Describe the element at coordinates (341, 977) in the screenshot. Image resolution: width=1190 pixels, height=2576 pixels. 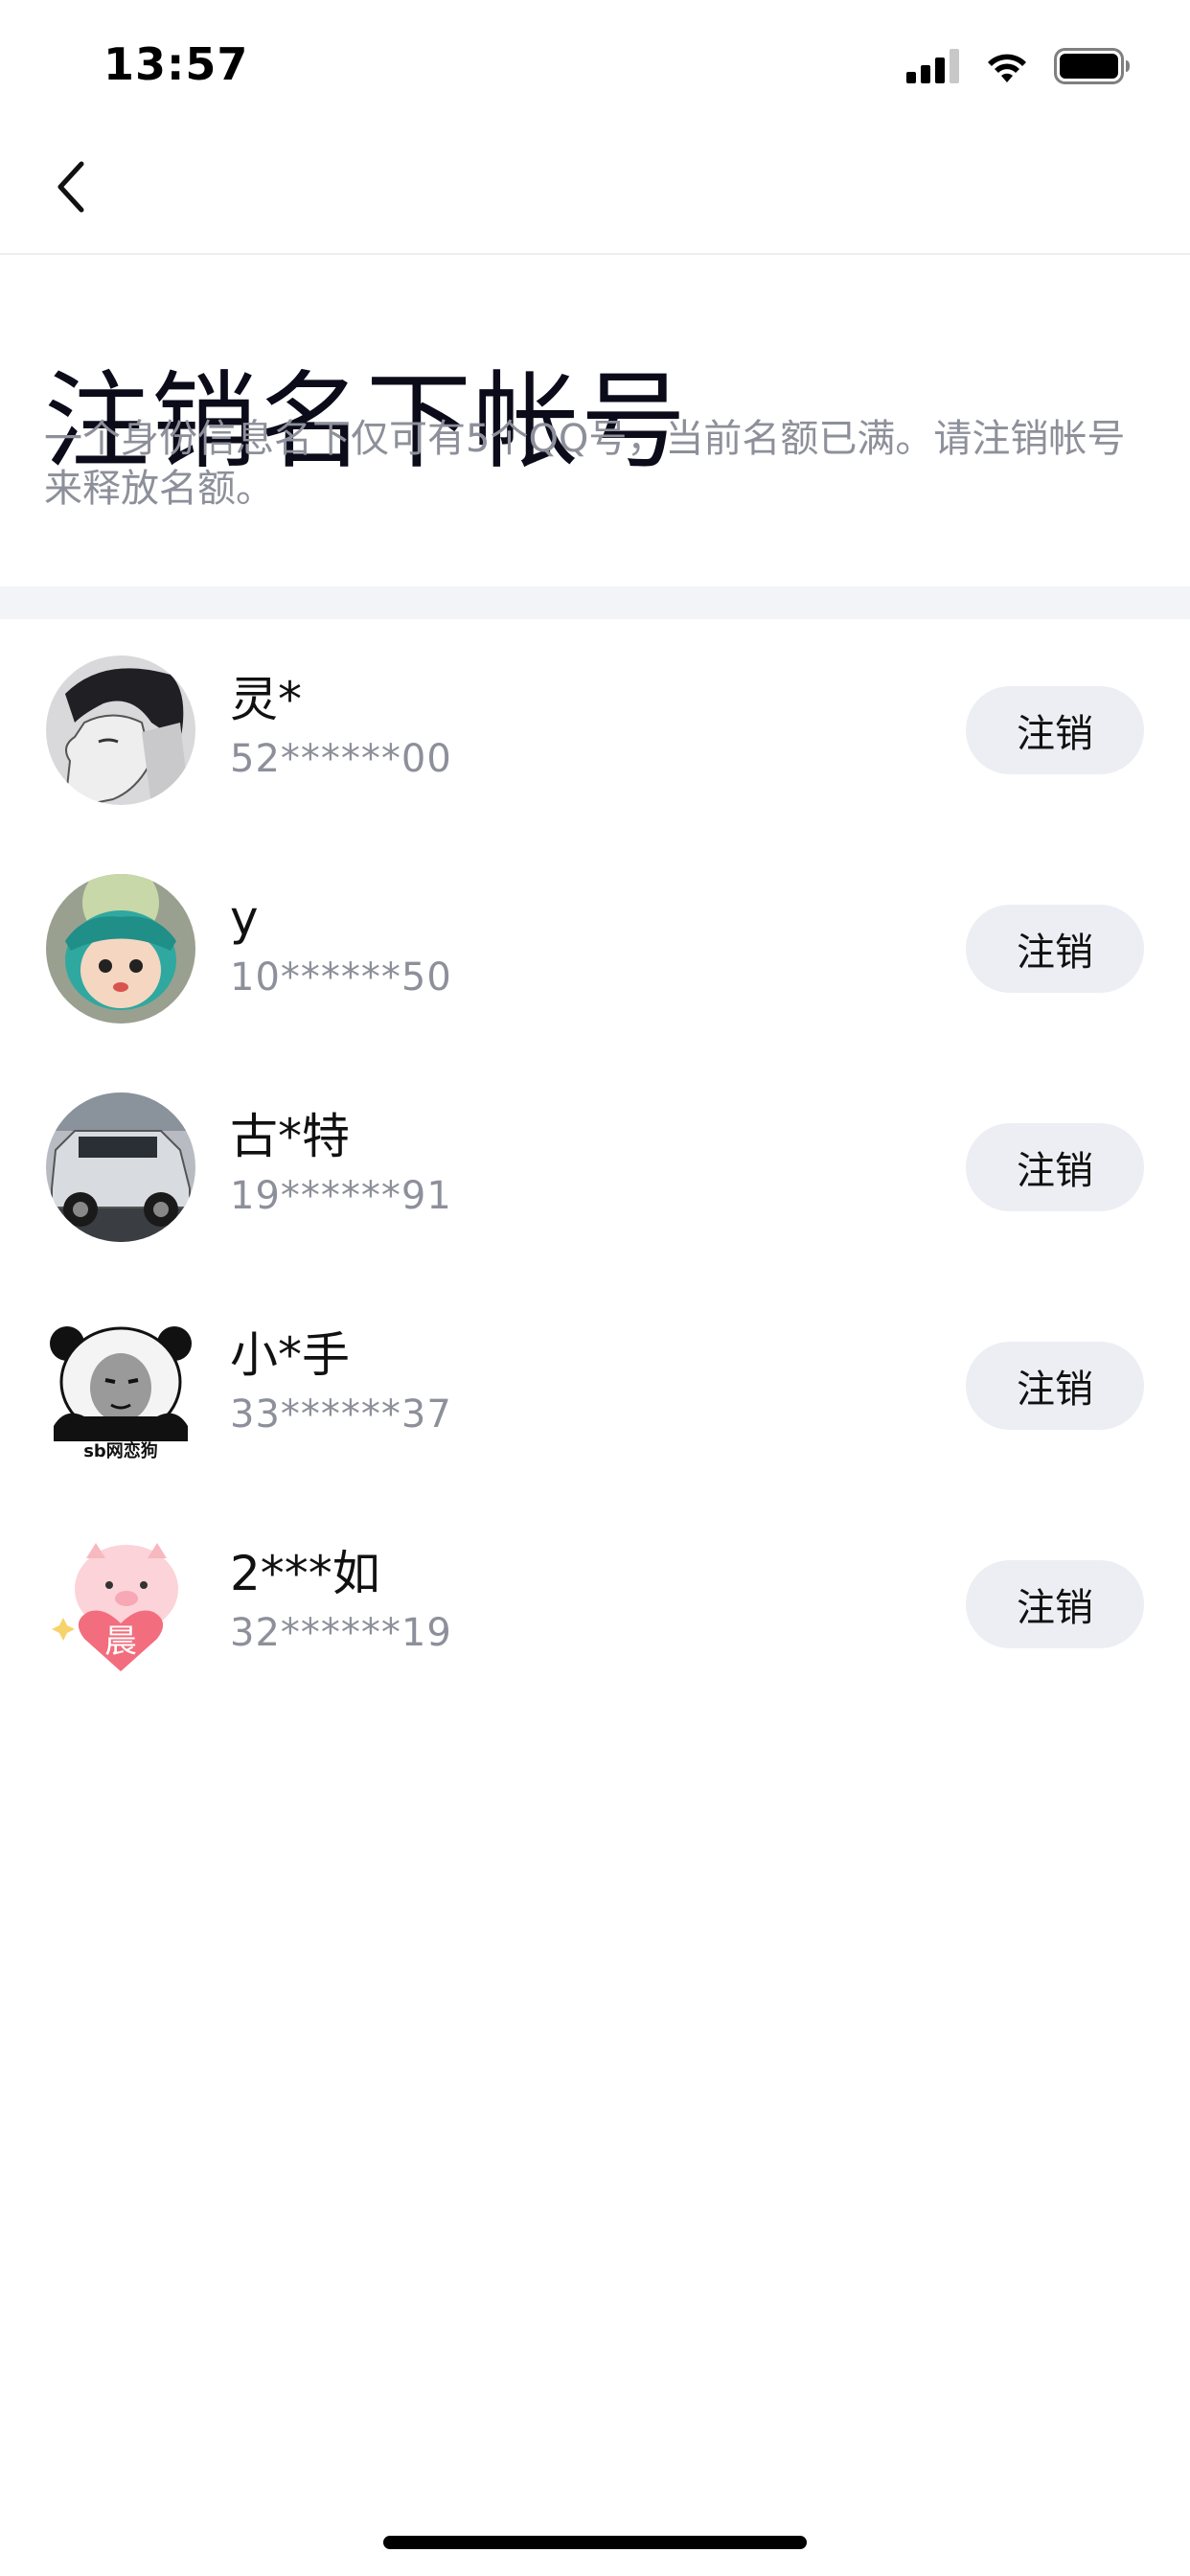
I see `account-number: 10******50` at that location.